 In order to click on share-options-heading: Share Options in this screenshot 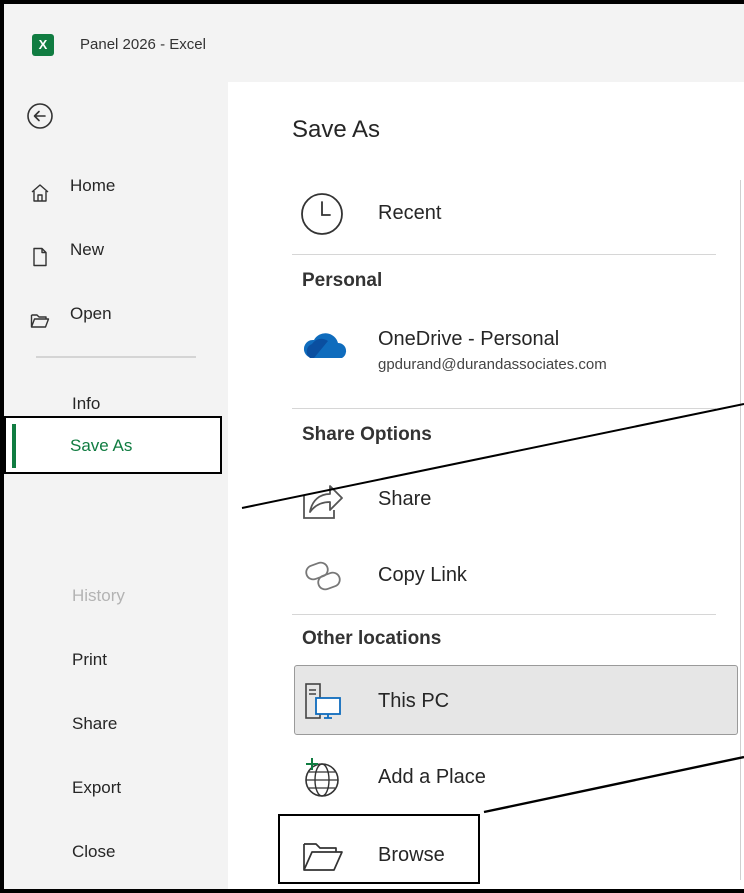, I will do `click(367, 434)`.